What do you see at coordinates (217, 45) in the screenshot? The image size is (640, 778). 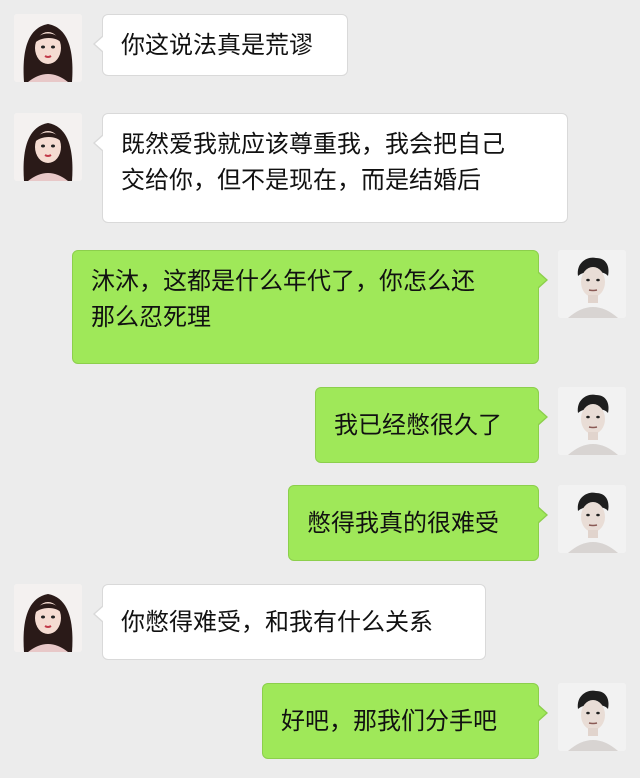 I see `message-text: 你这说法真是荒谬` at bounding box center [217, 45].